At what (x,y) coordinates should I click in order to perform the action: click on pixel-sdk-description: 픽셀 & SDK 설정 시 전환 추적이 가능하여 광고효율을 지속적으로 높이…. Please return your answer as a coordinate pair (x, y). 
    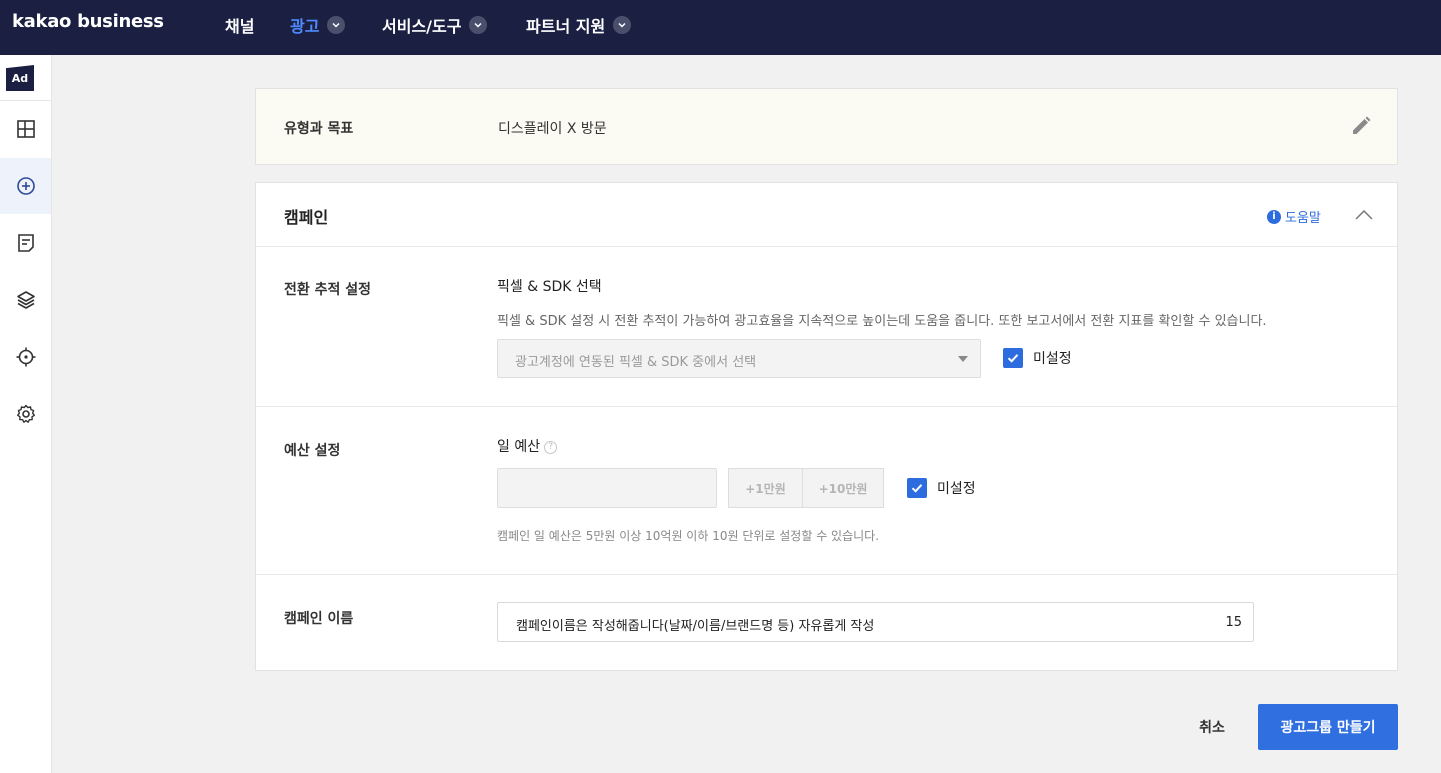
    Looking at the image, I should click on (882, 321).